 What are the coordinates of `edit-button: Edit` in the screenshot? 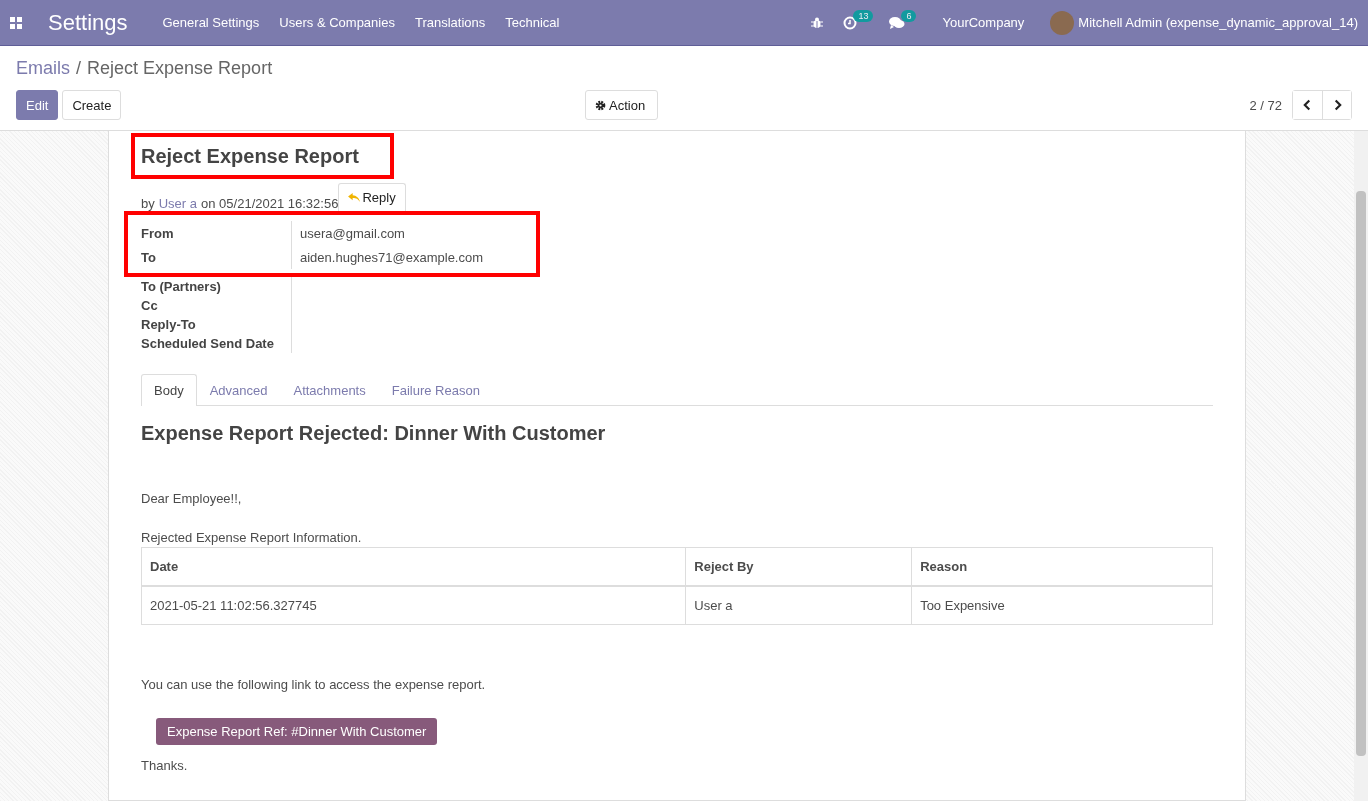 It's located at (37, 105).